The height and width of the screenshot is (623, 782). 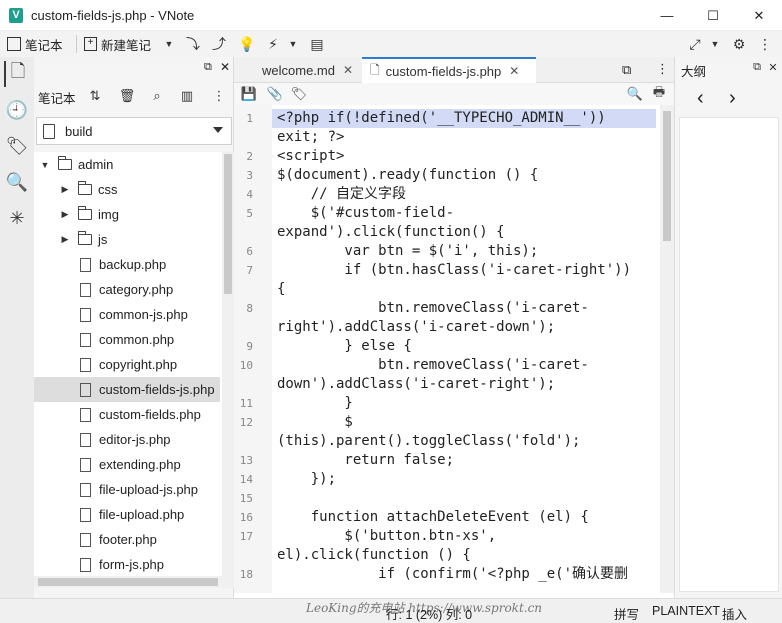 I want to click on tree-file: editor-js.php, so click(x=127, y=439).